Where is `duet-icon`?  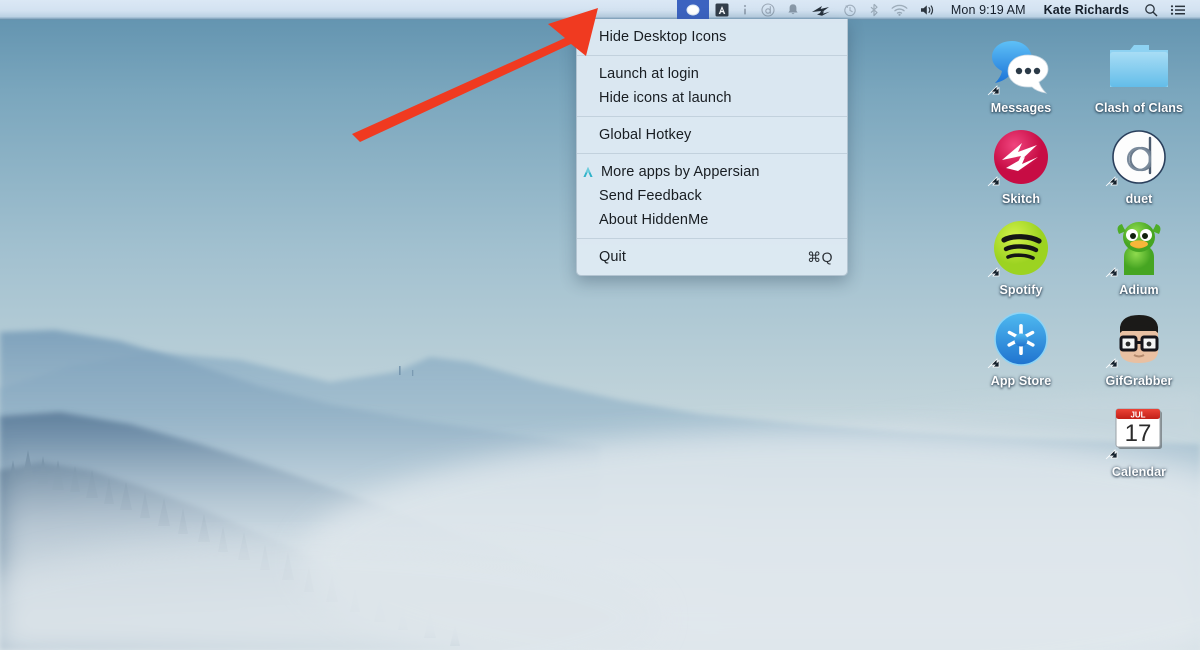 duet-icon is located at coordinates (1138, 157).